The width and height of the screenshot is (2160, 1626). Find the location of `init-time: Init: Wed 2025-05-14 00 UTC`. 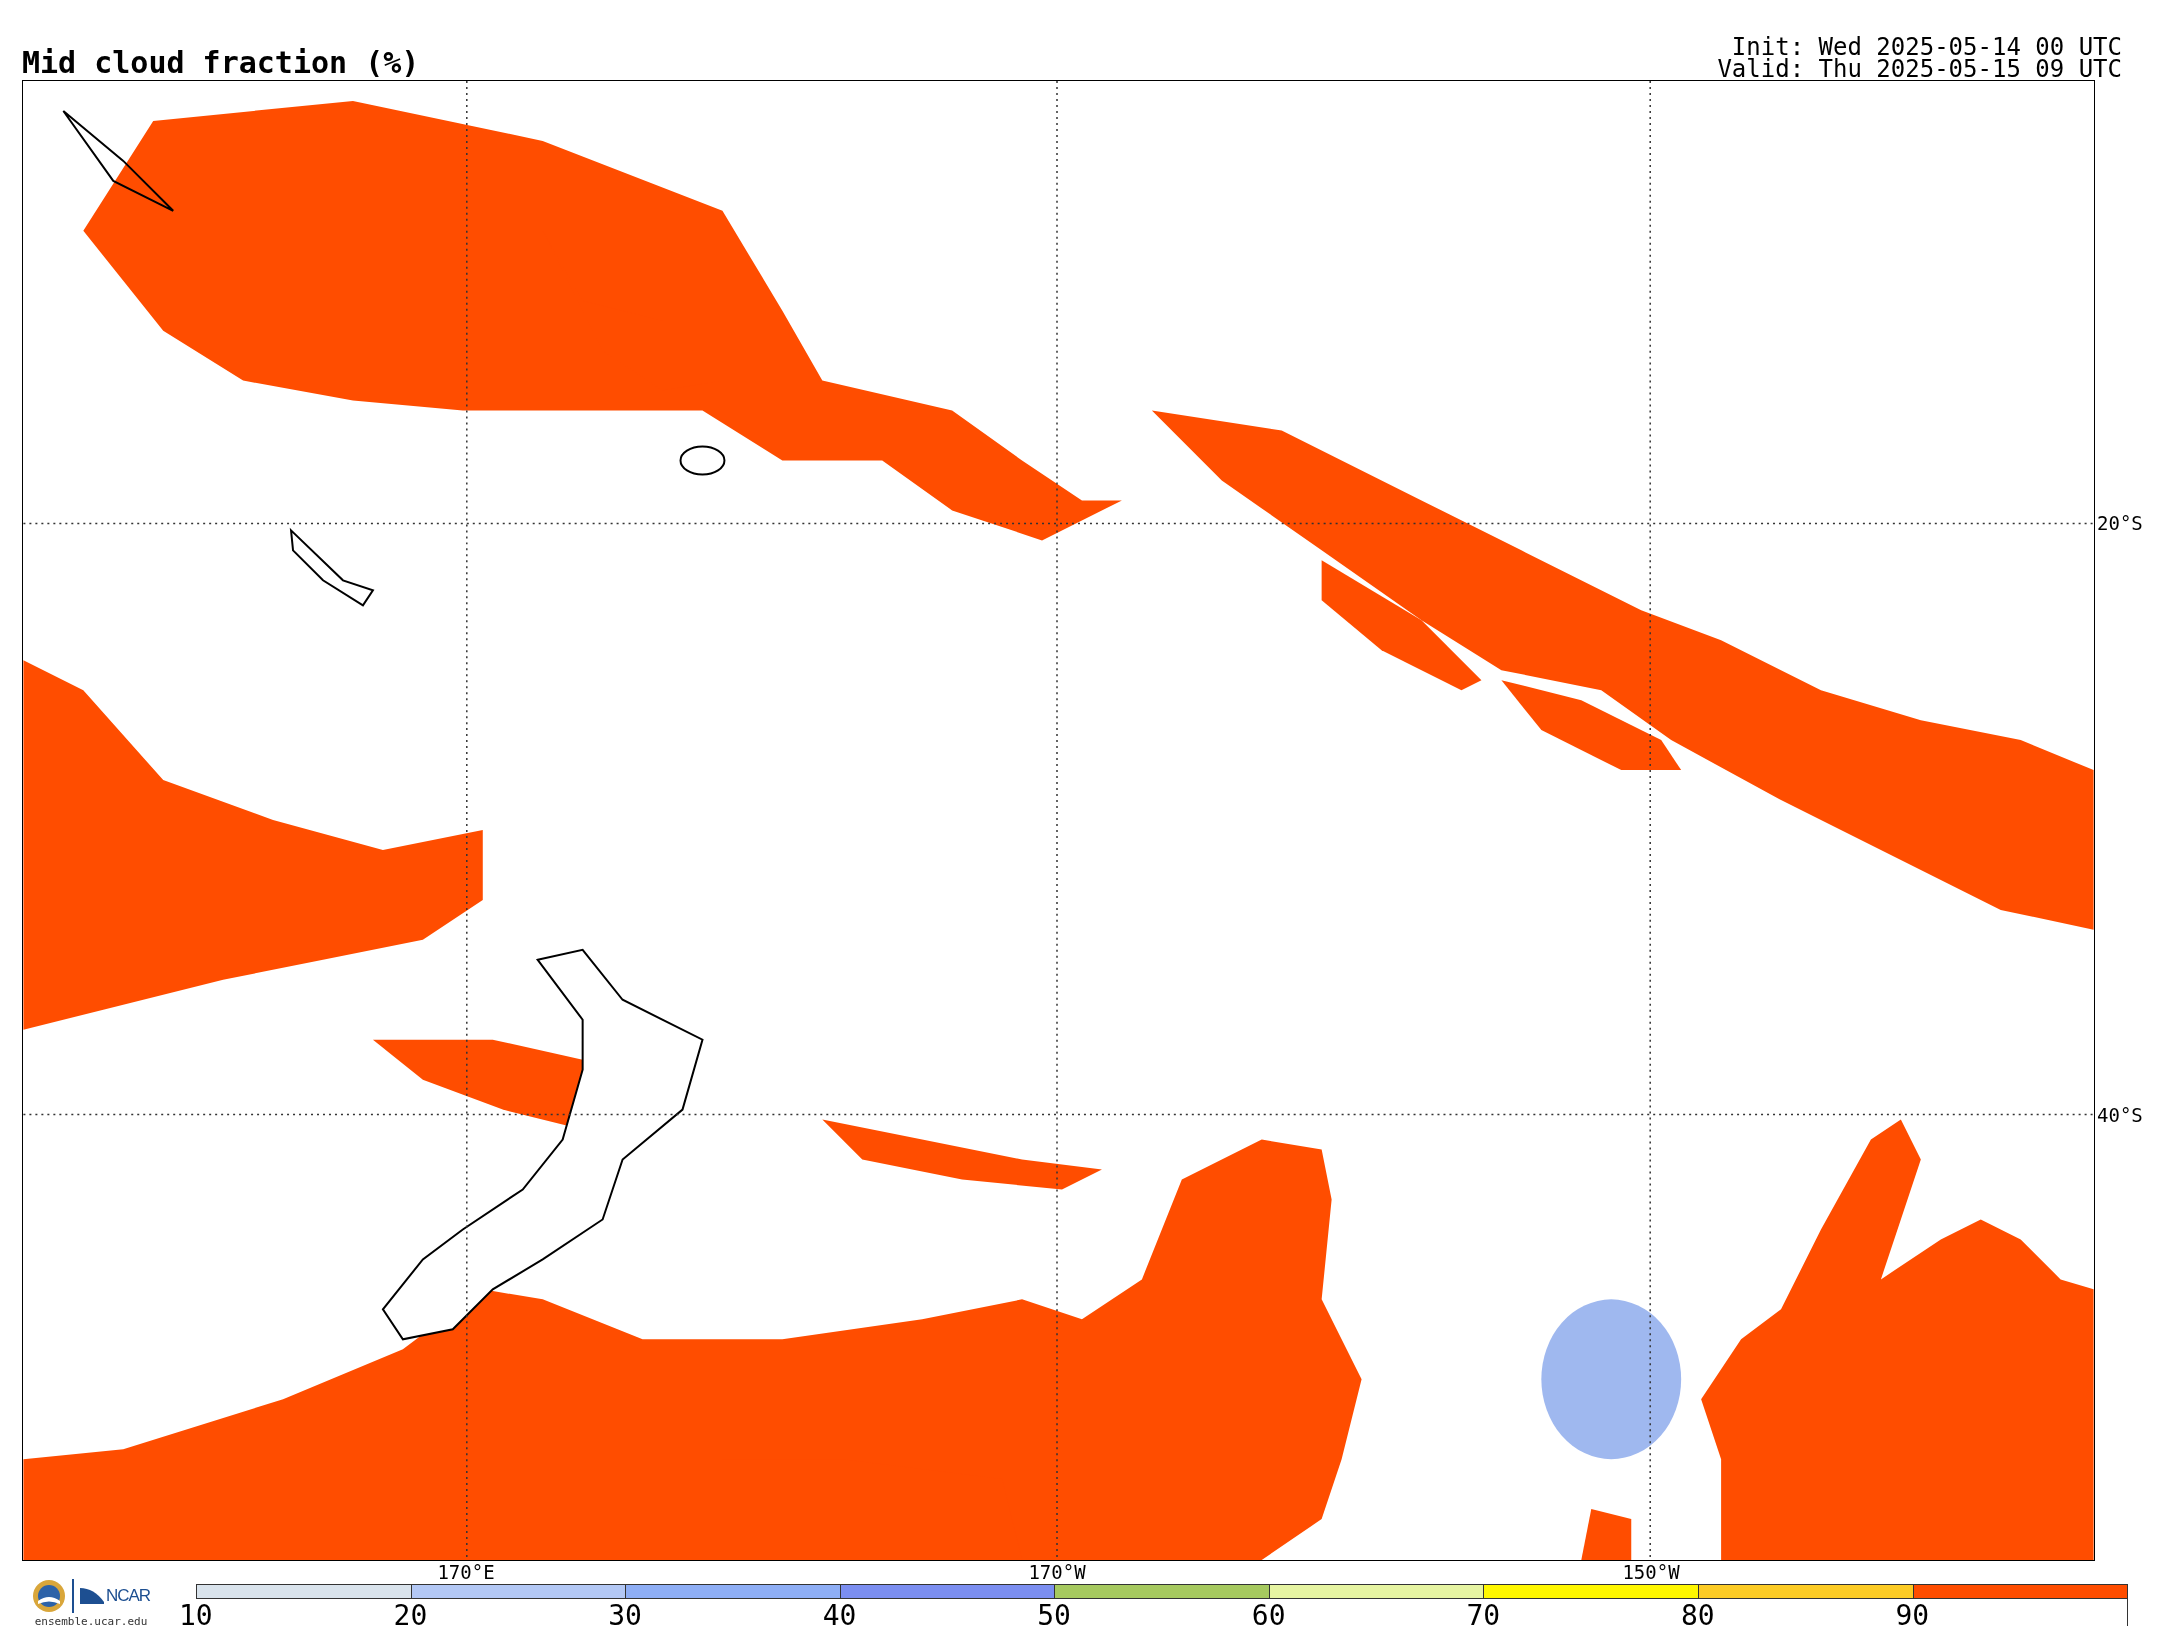

init-time: Init: Wed 2025-05-14 00 UTC is located at coordinates (1926, 47).